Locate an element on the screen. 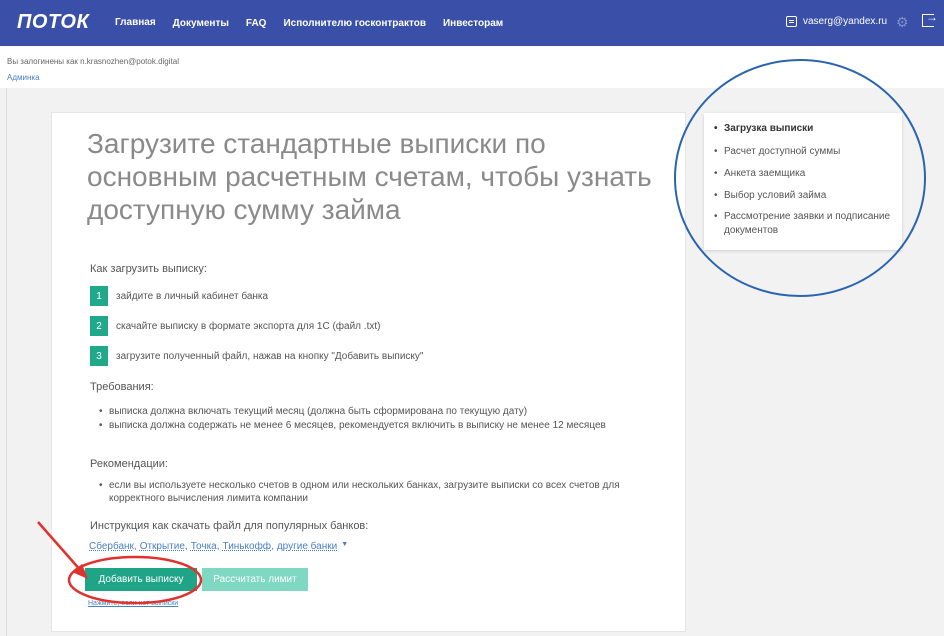 This screenshot has width=944, height=636. sidebar-item-calculation: Расчет доступной суммы is located at coordinates (804, 152).